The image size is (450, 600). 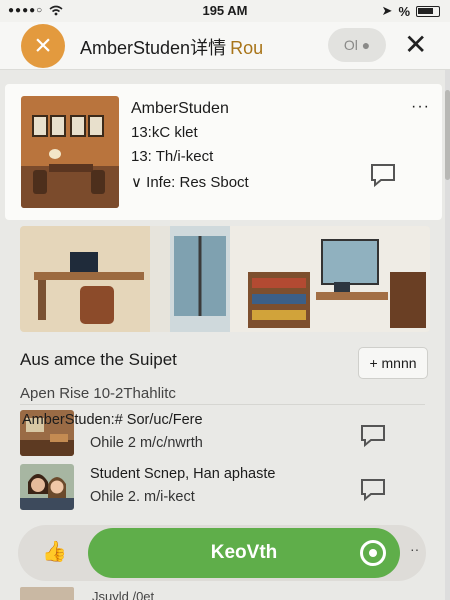 What do you see at coordinates (225, 11) in the screenshot?
I see `status-bar: ●●●●○ 195 AM ➤ %` at bounding box center [225, 11].